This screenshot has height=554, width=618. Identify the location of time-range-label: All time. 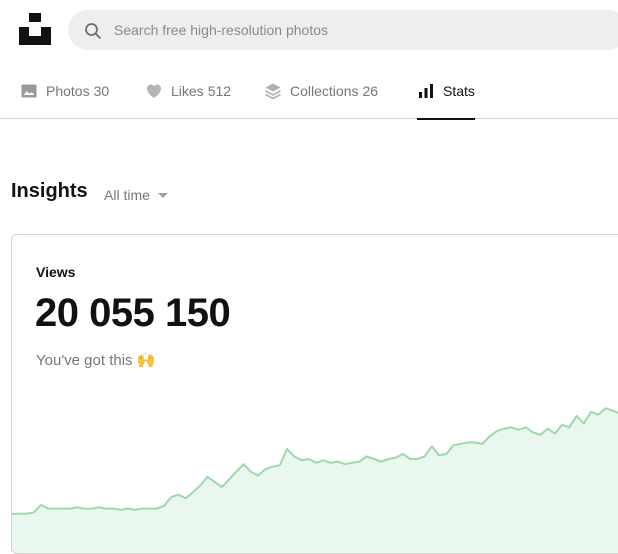
(127, 195).